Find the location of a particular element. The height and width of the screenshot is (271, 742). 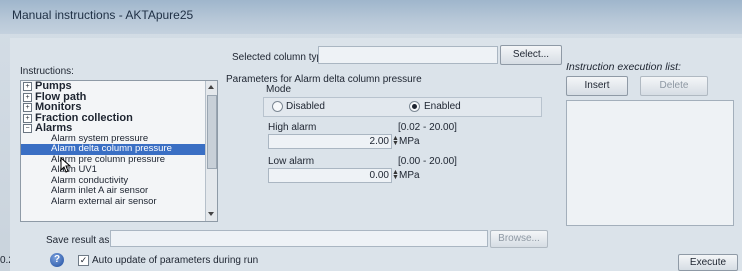

low-alarm-input: 0.00 is located at coordinates (330, 175).